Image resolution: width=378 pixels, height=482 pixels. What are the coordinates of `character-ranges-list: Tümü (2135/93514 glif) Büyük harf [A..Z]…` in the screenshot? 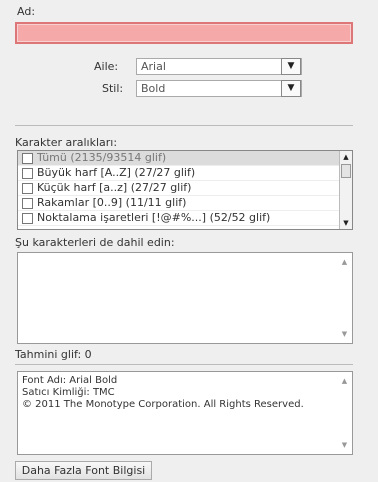 It's located at (185, 190).